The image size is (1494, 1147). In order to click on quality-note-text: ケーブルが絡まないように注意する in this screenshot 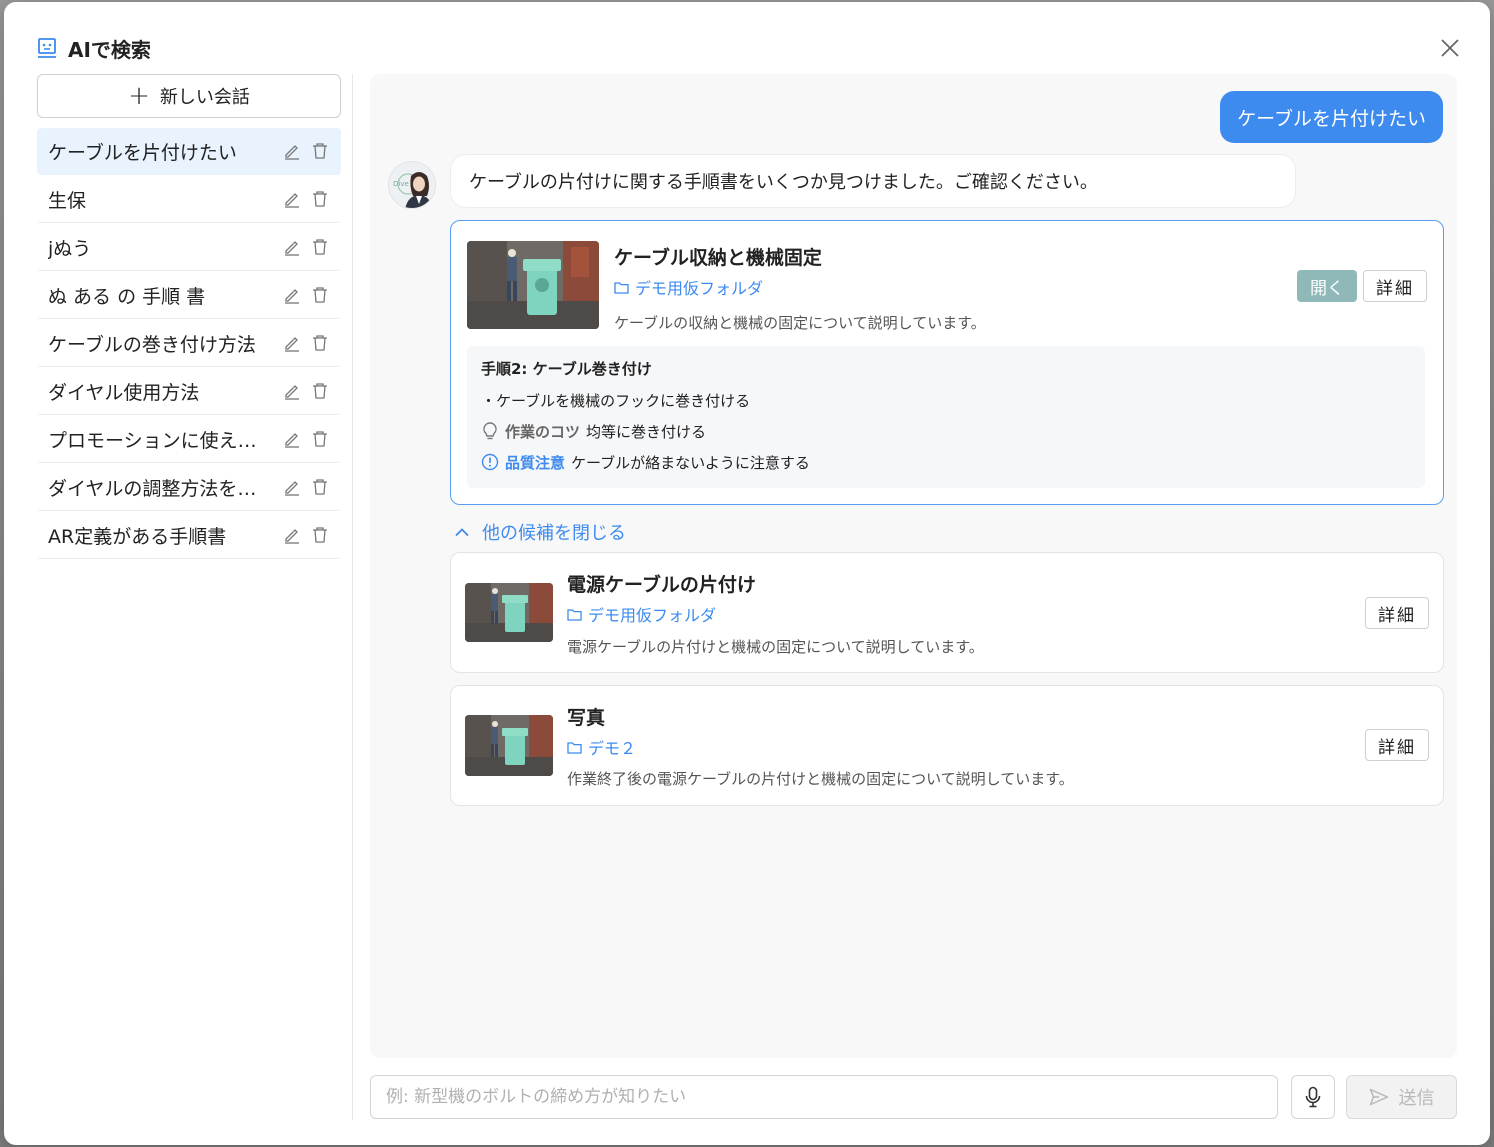, I will do `click(690, 462)`.